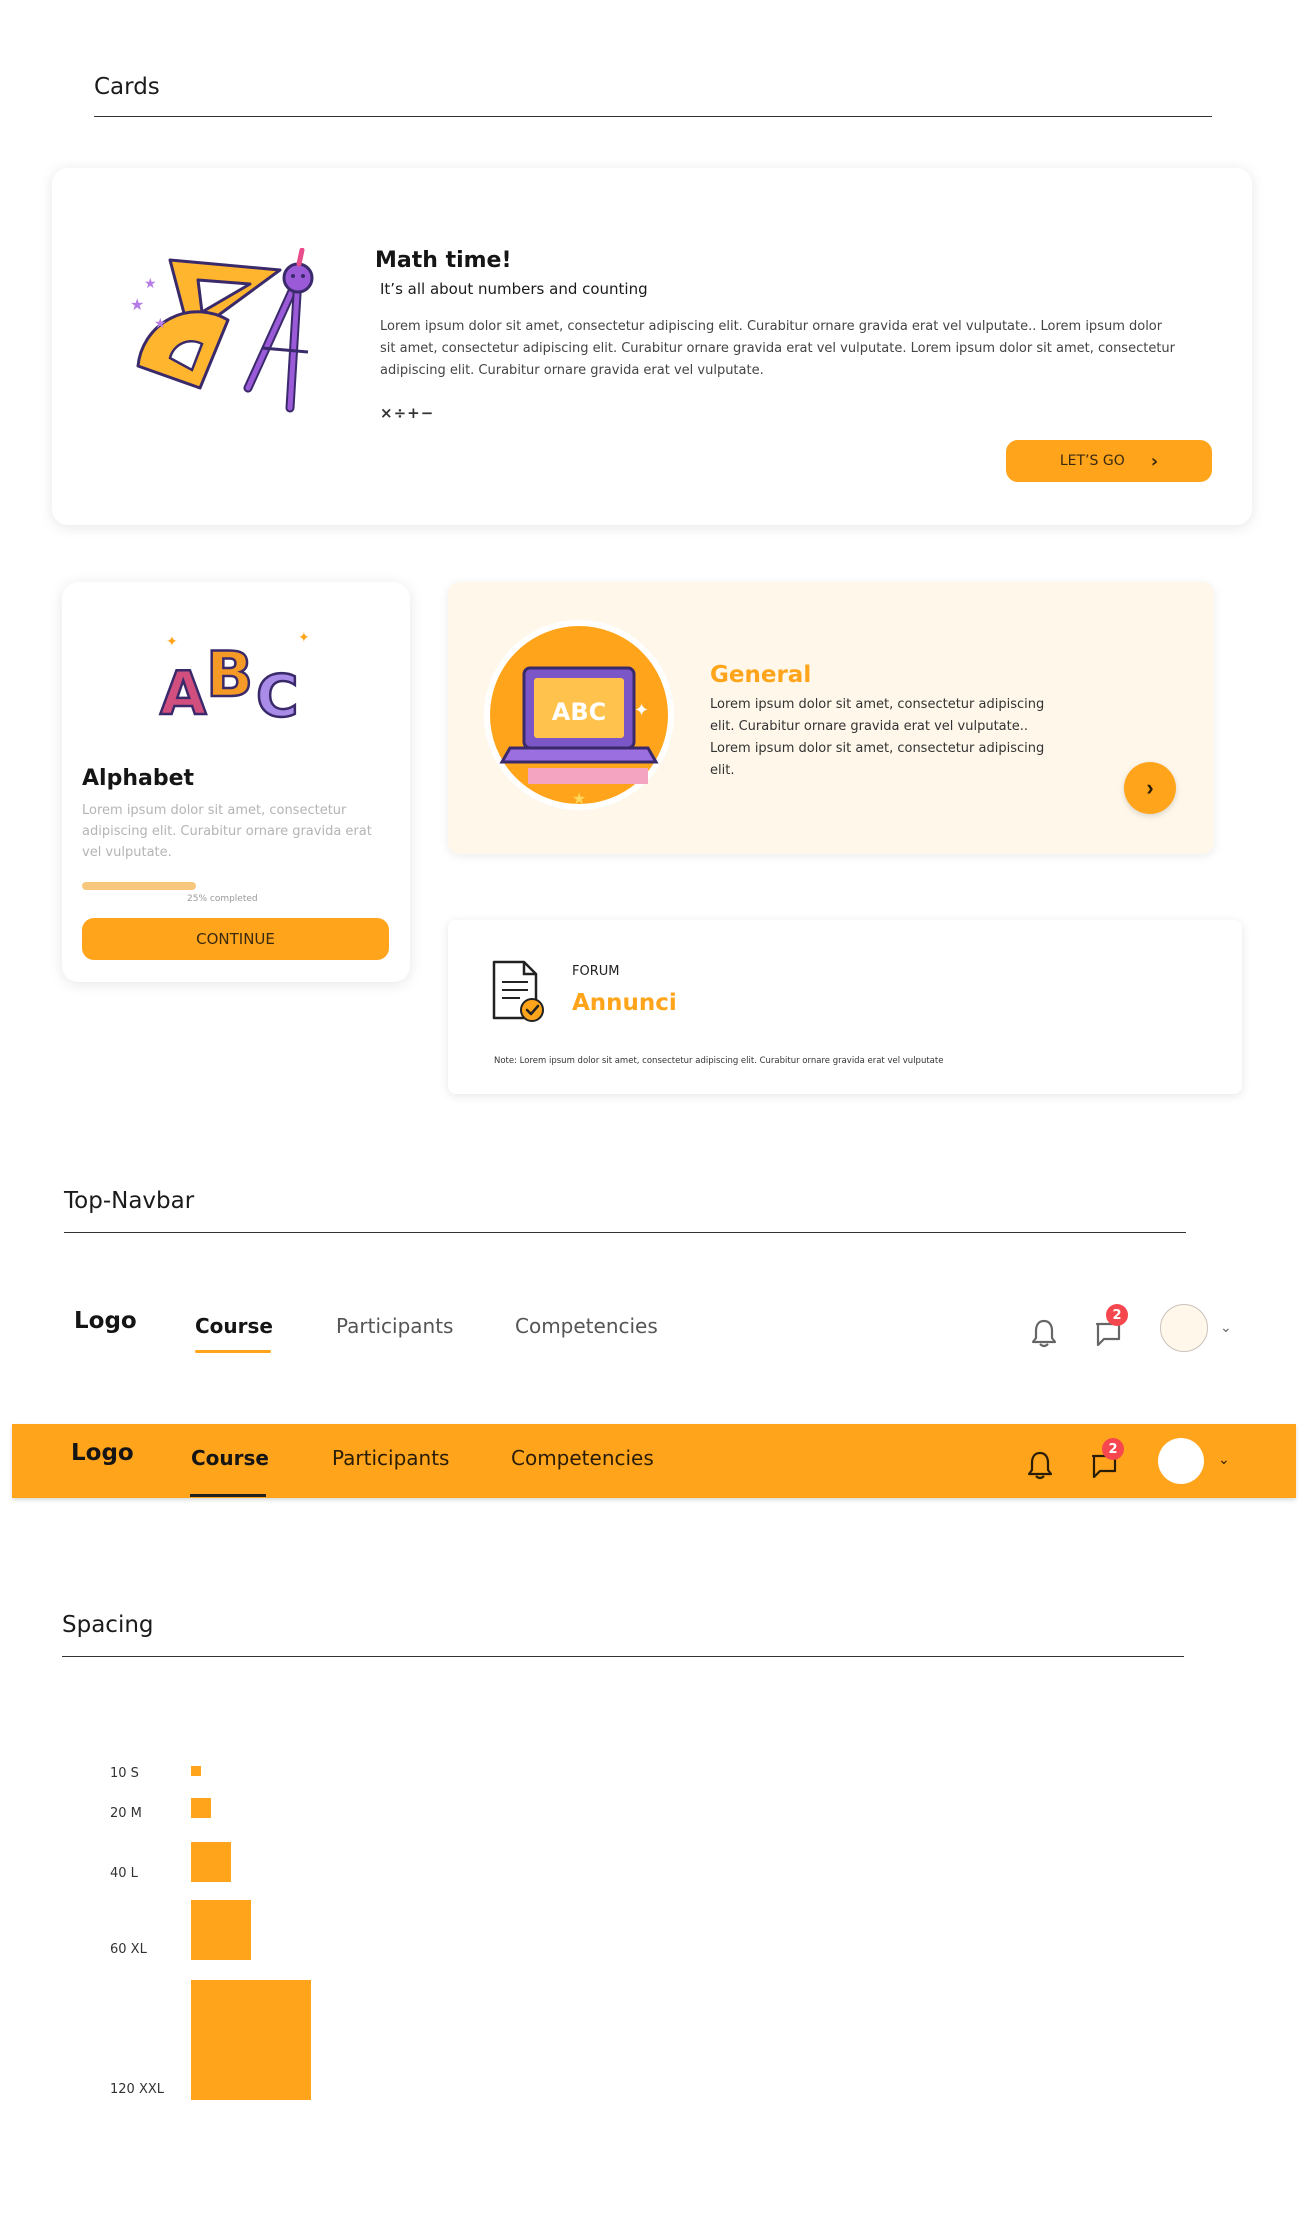 The image size is (1304, 2223). Describe the element at coordinates (579, 712) in the screenshot. I see `svg-text: ABC` at that location.